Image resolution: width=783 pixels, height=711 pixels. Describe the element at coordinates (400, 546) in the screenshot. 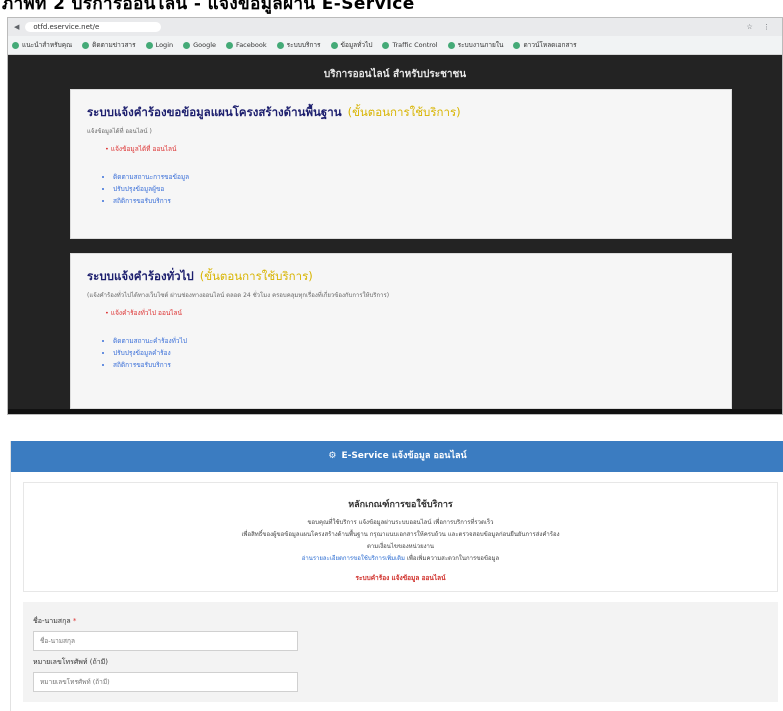

I see `notice-line: ตามเงื่อนไขของหน่วยงาน` at that location.